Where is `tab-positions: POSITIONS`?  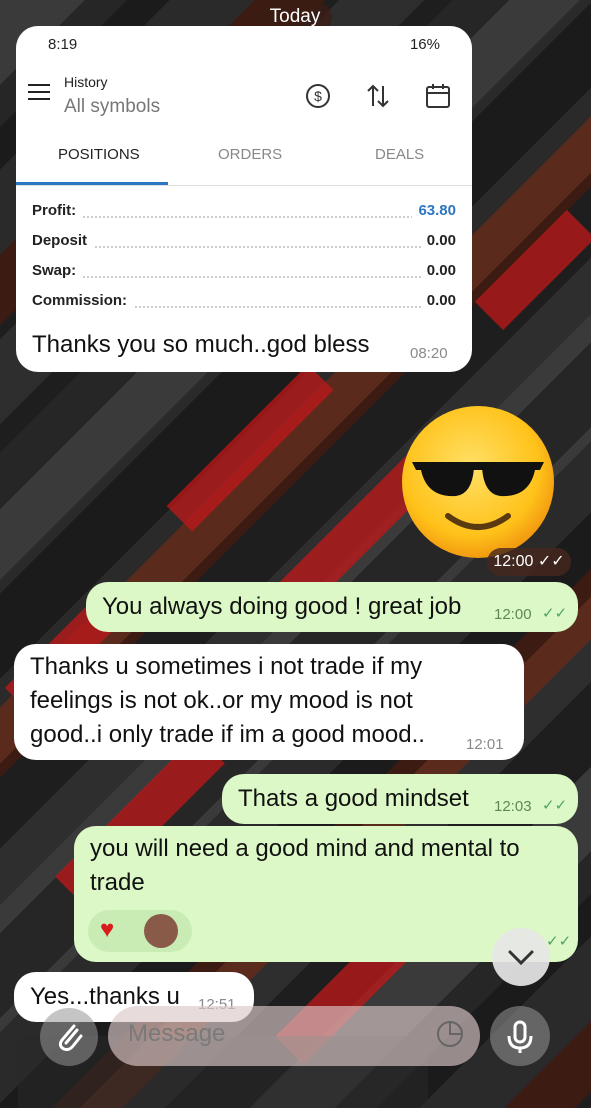 tab-positions: POSITIONS is located at coordinates (99, 154).